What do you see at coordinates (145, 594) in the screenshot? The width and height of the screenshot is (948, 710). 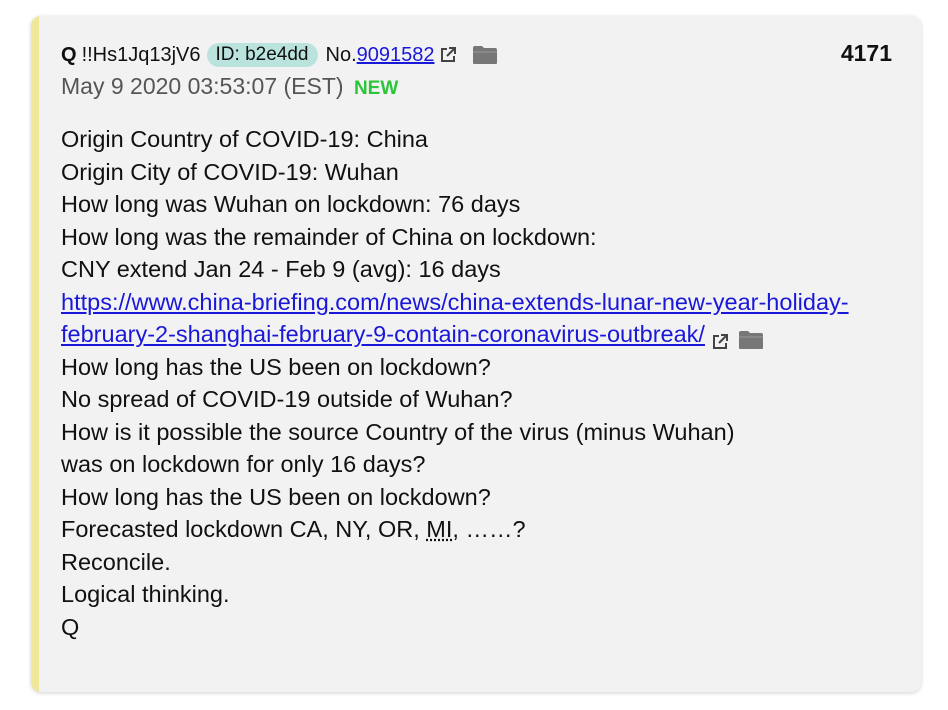 I see `body-line: Logical thinking.` at bounding box center [145, 594].